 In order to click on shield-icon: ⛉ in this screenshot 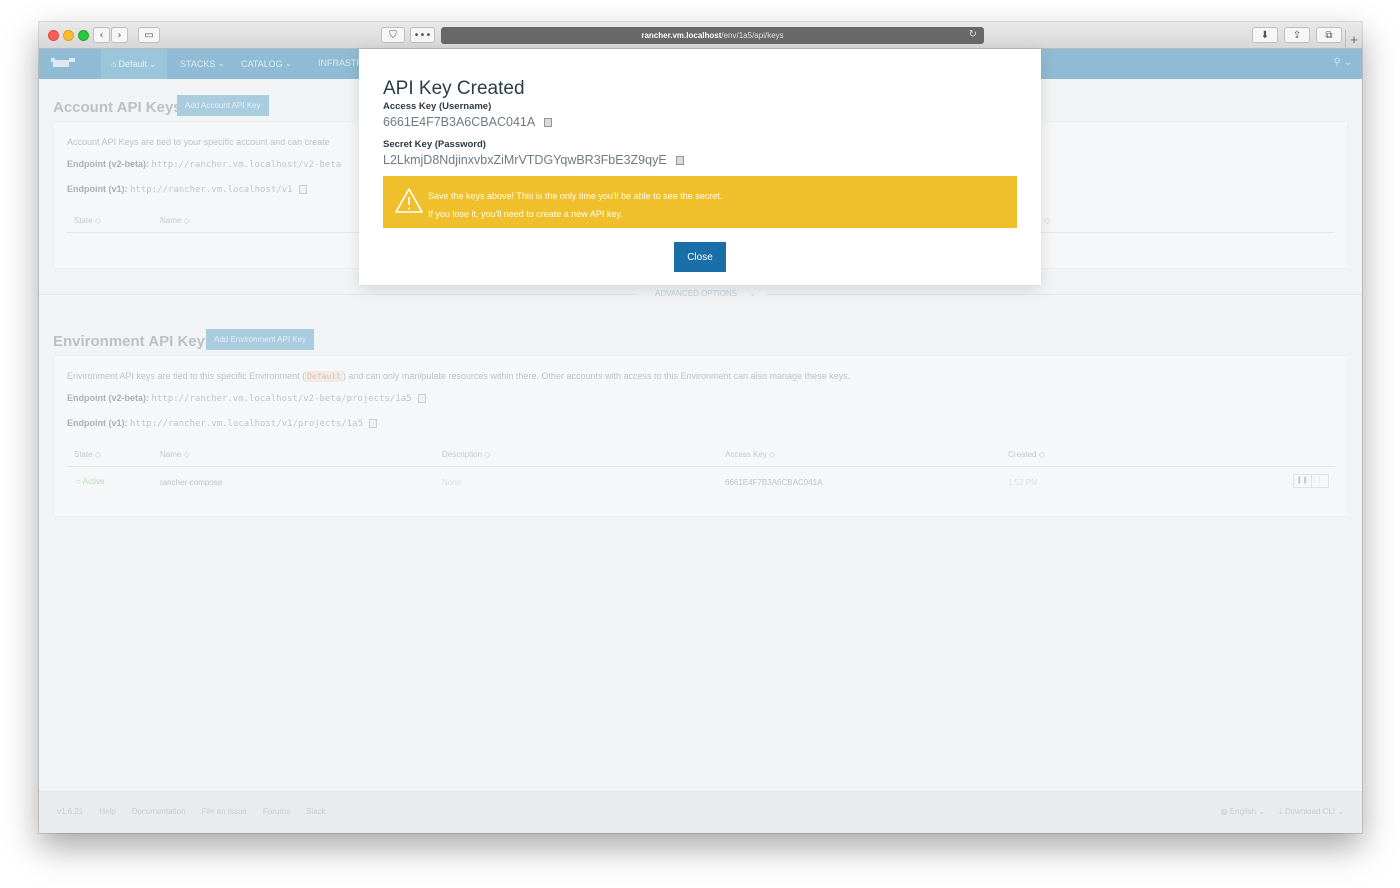, I will do `click(393, 35)`.